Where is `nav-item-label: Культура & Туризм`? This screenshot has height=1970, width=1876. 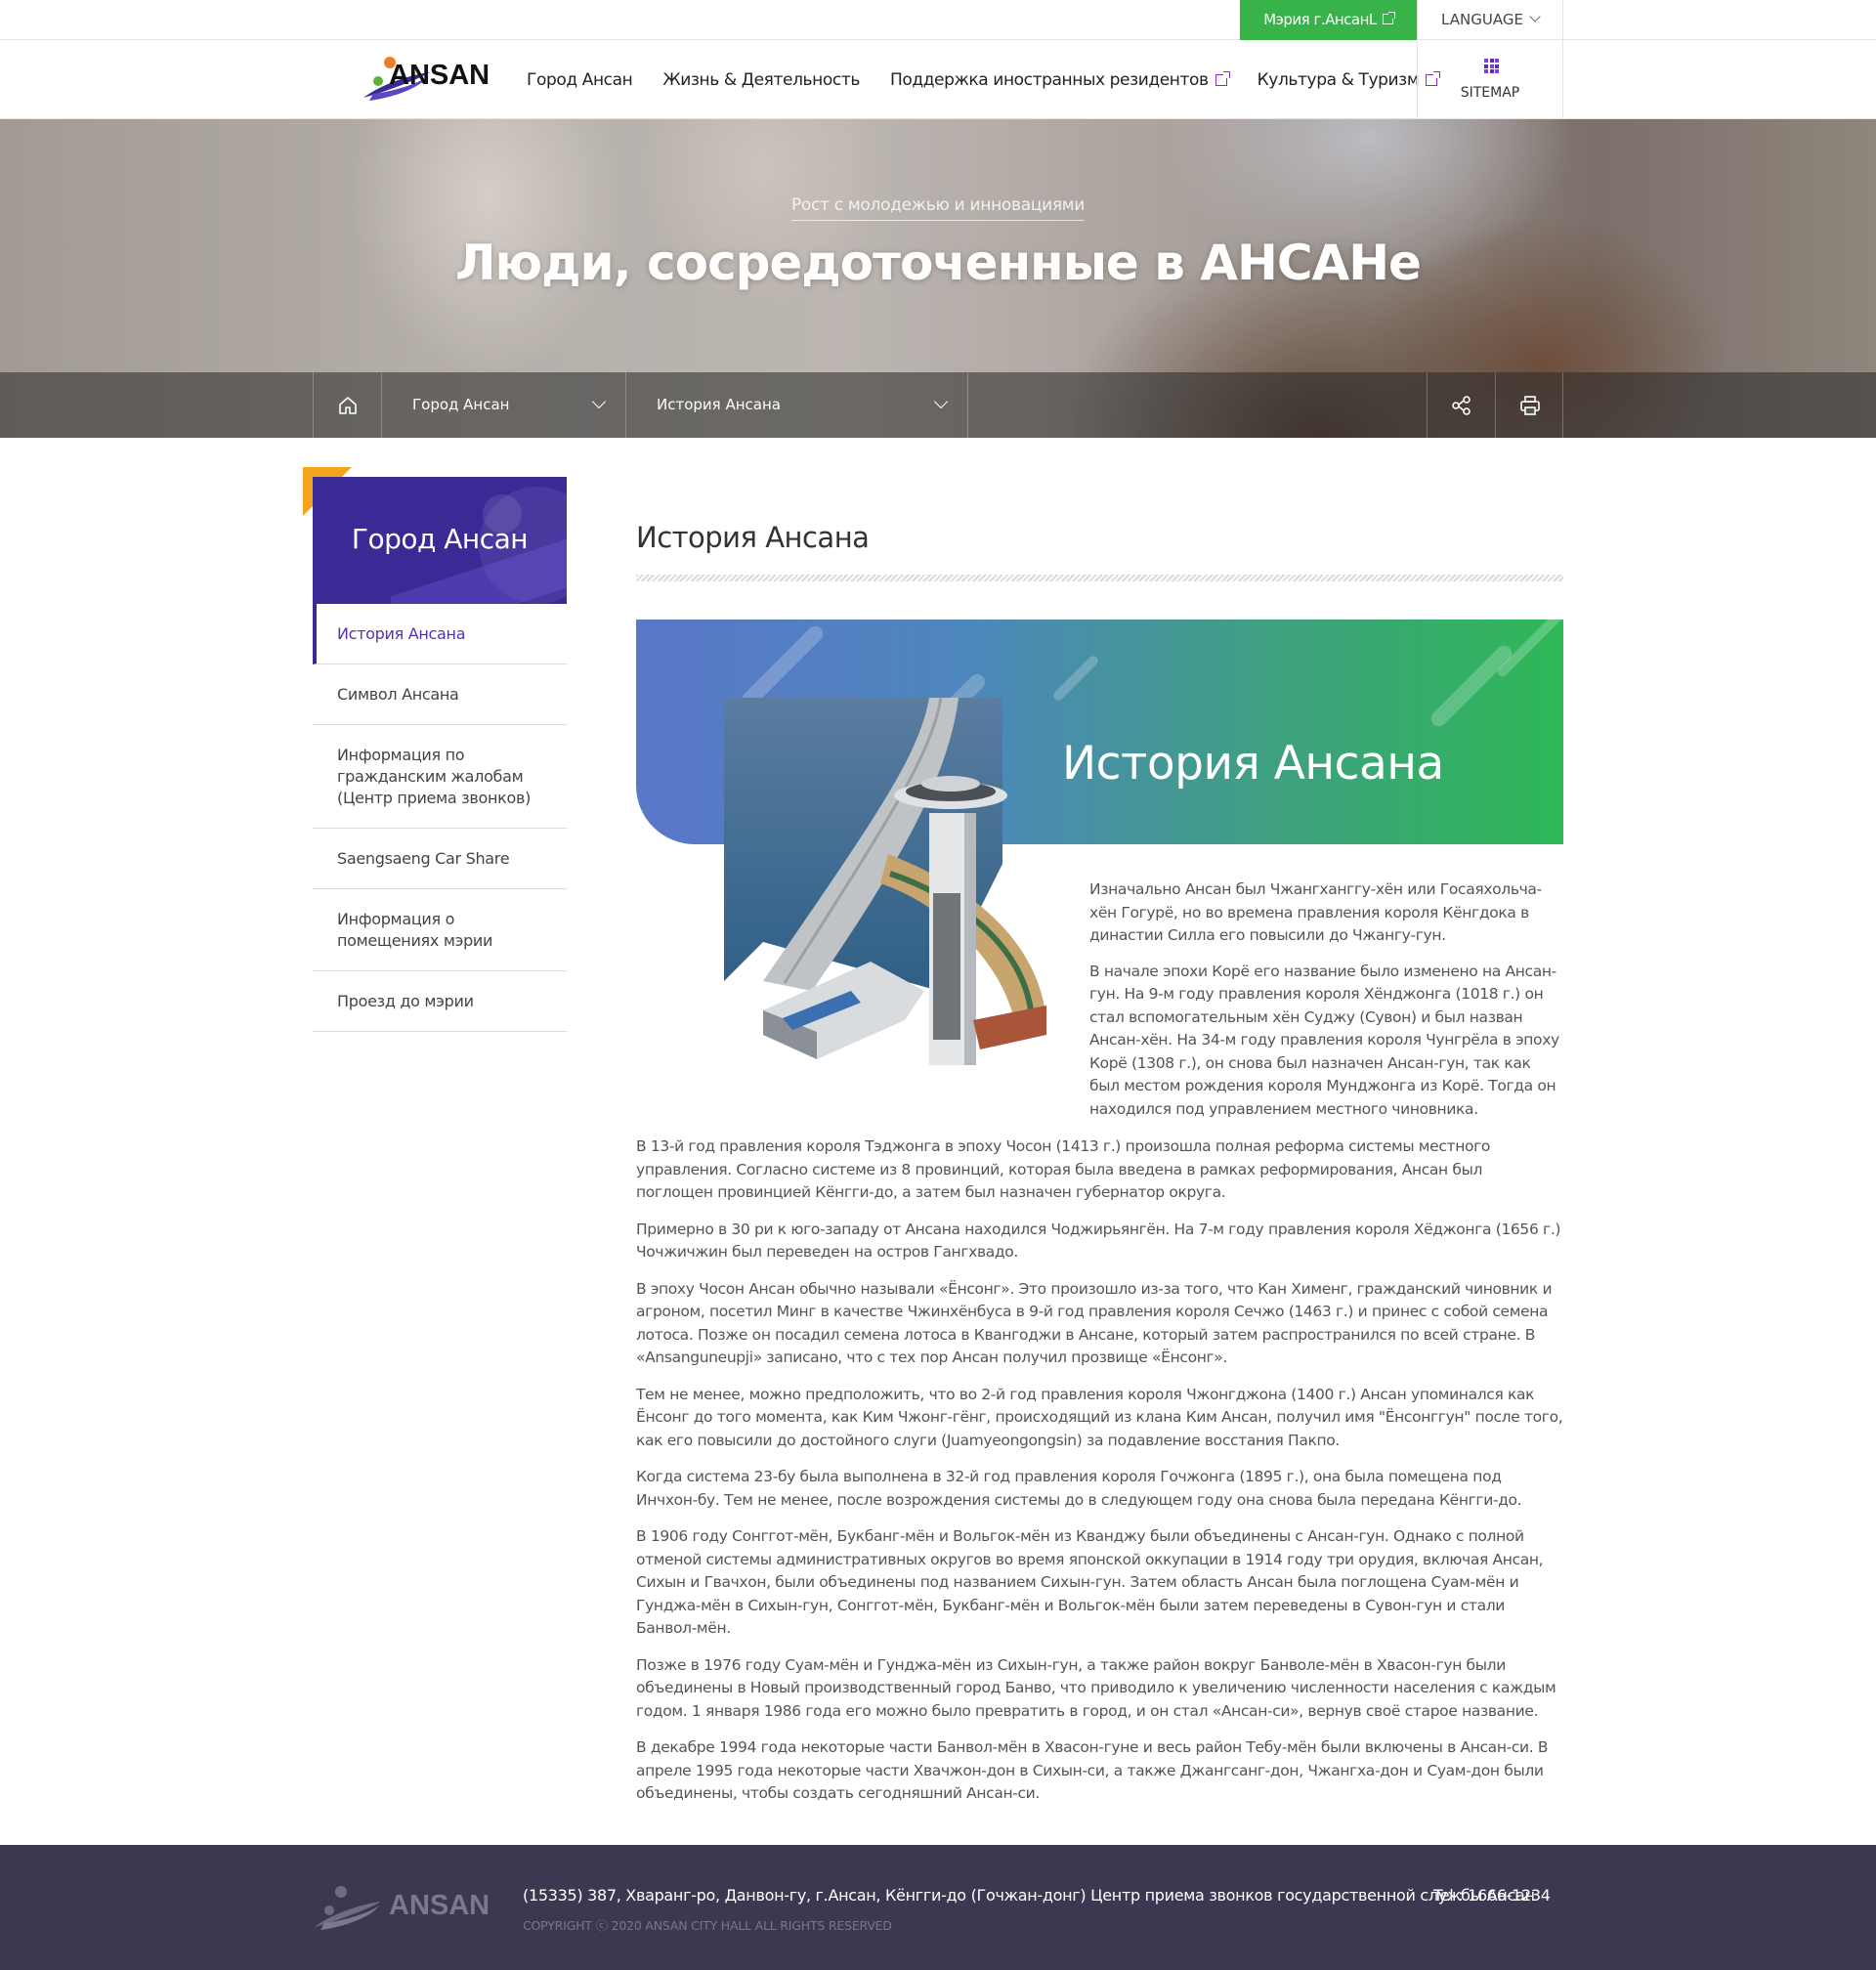
nav-item-label: Культура & Туризм is located at coordinates (1338, 79).